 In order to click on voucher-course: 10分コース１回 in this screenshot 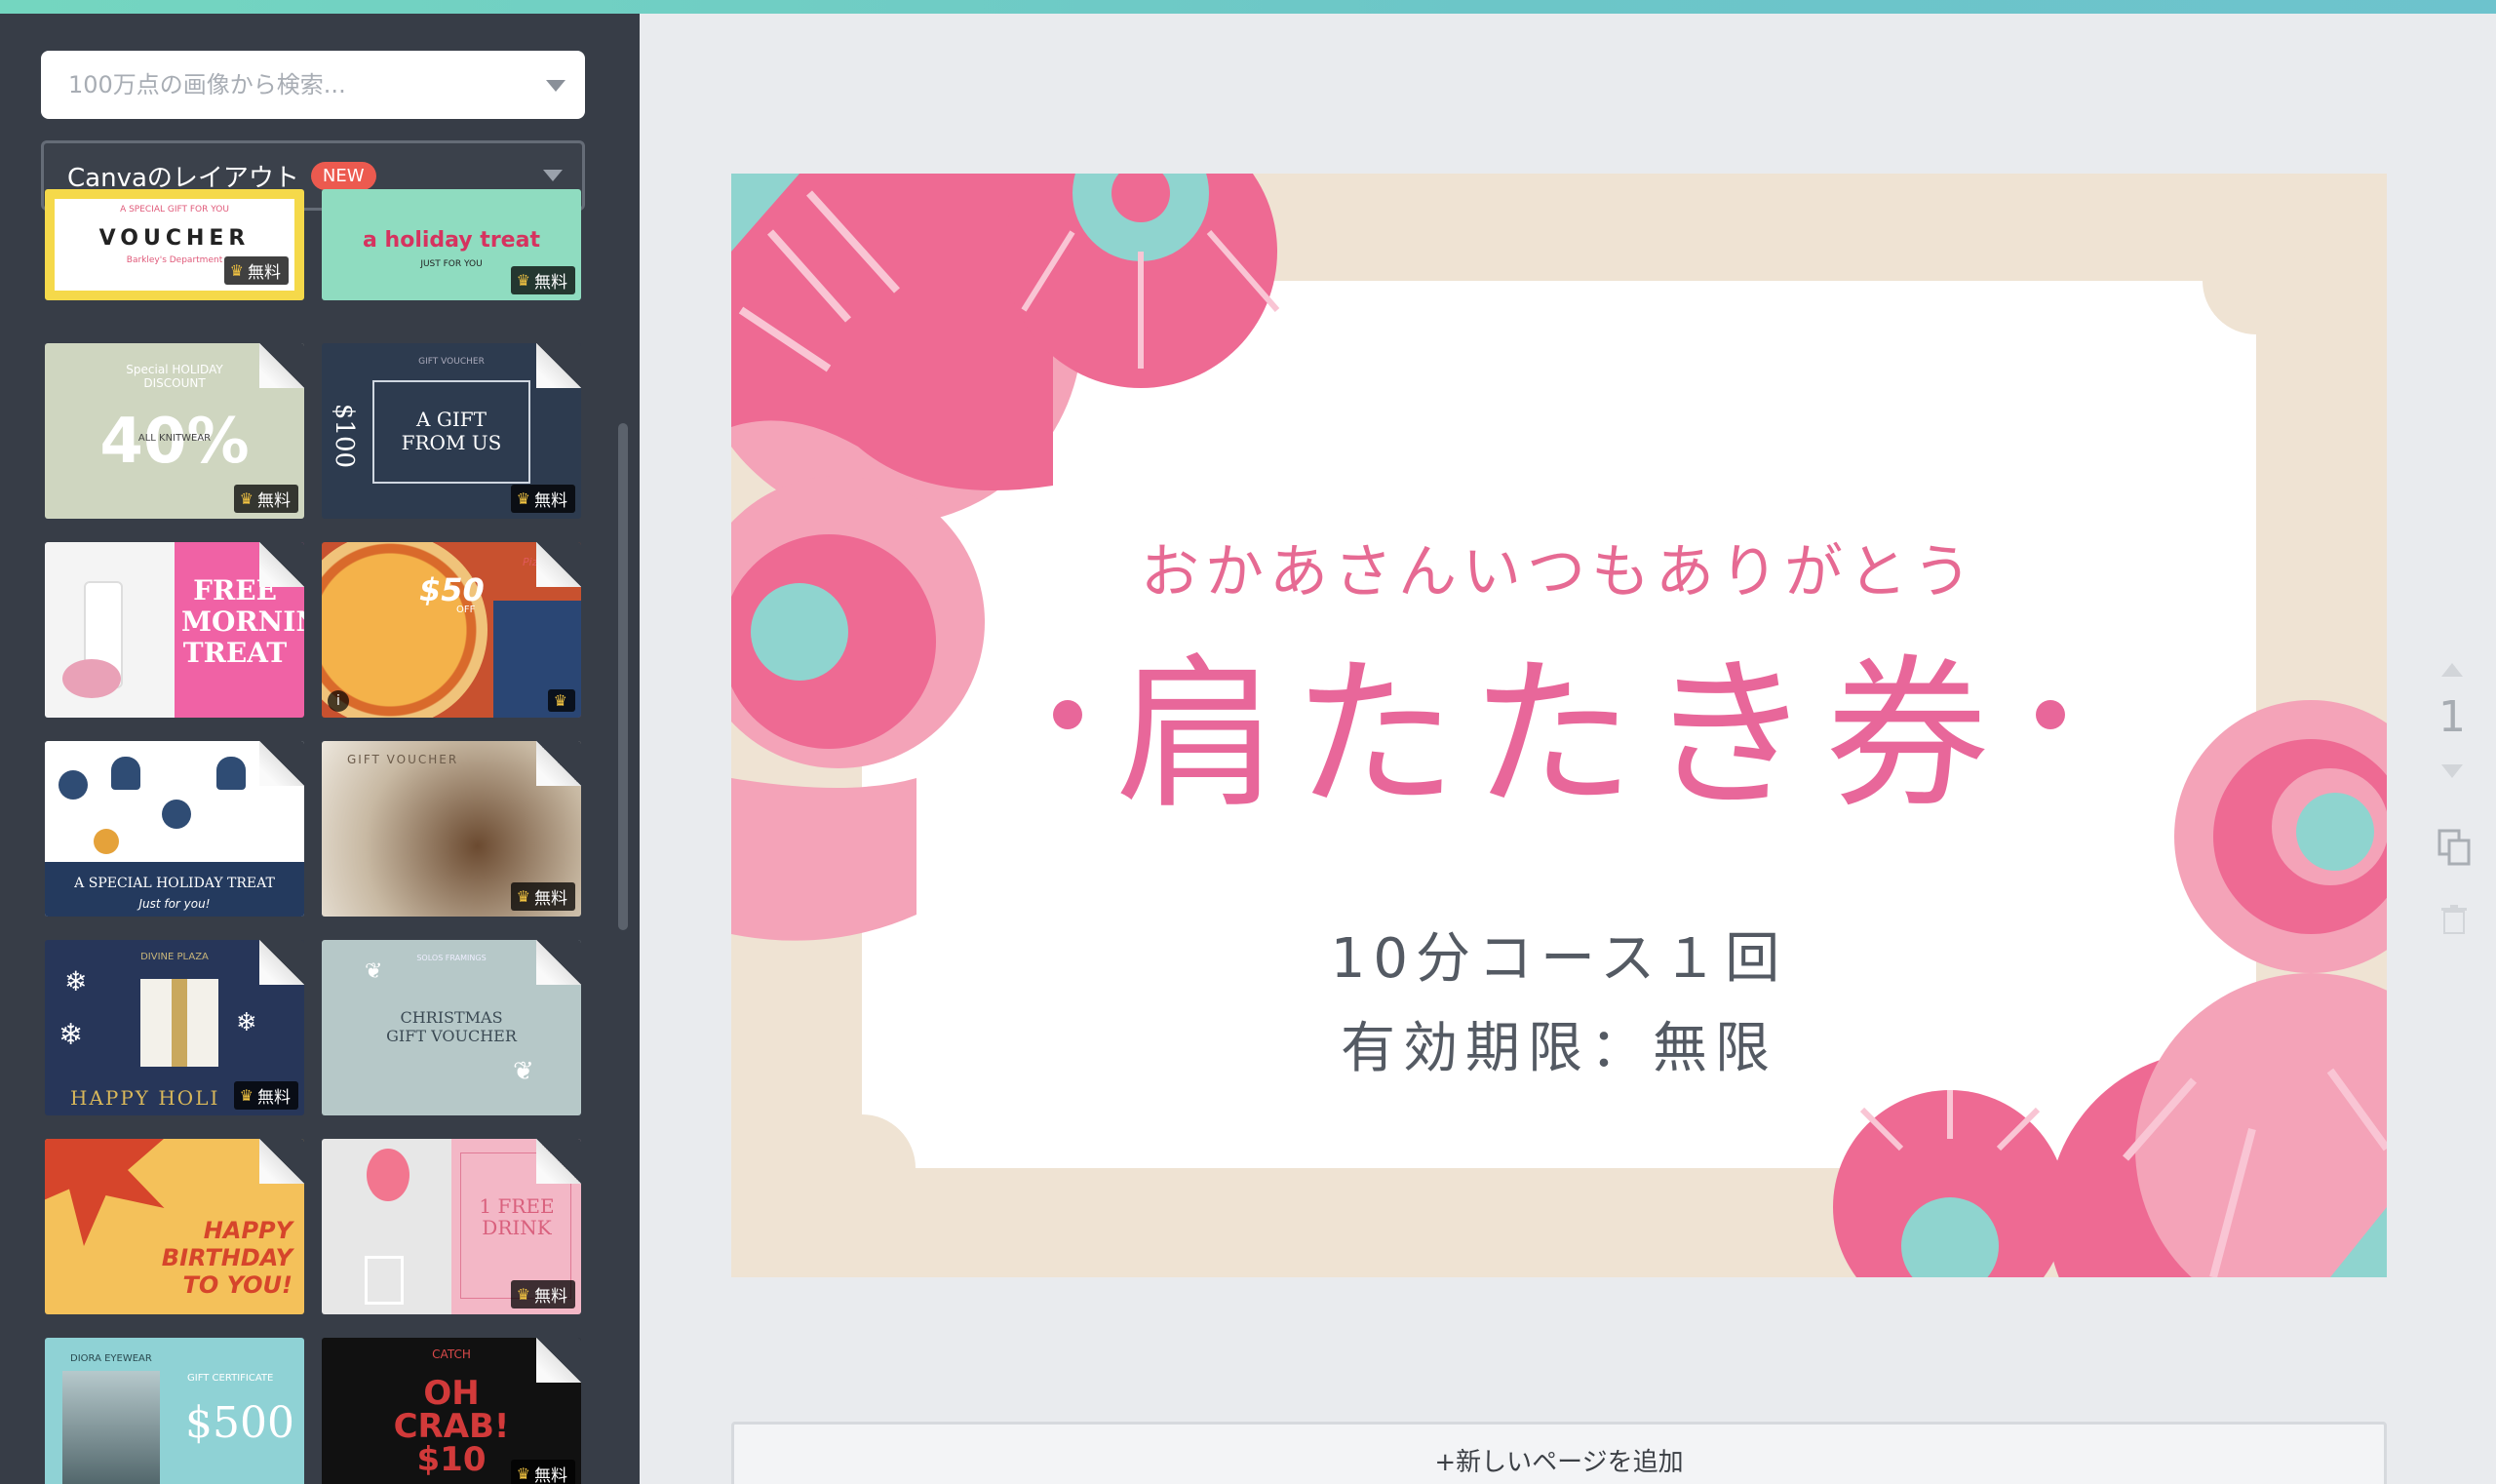, I will do `click(1559, 954)`.